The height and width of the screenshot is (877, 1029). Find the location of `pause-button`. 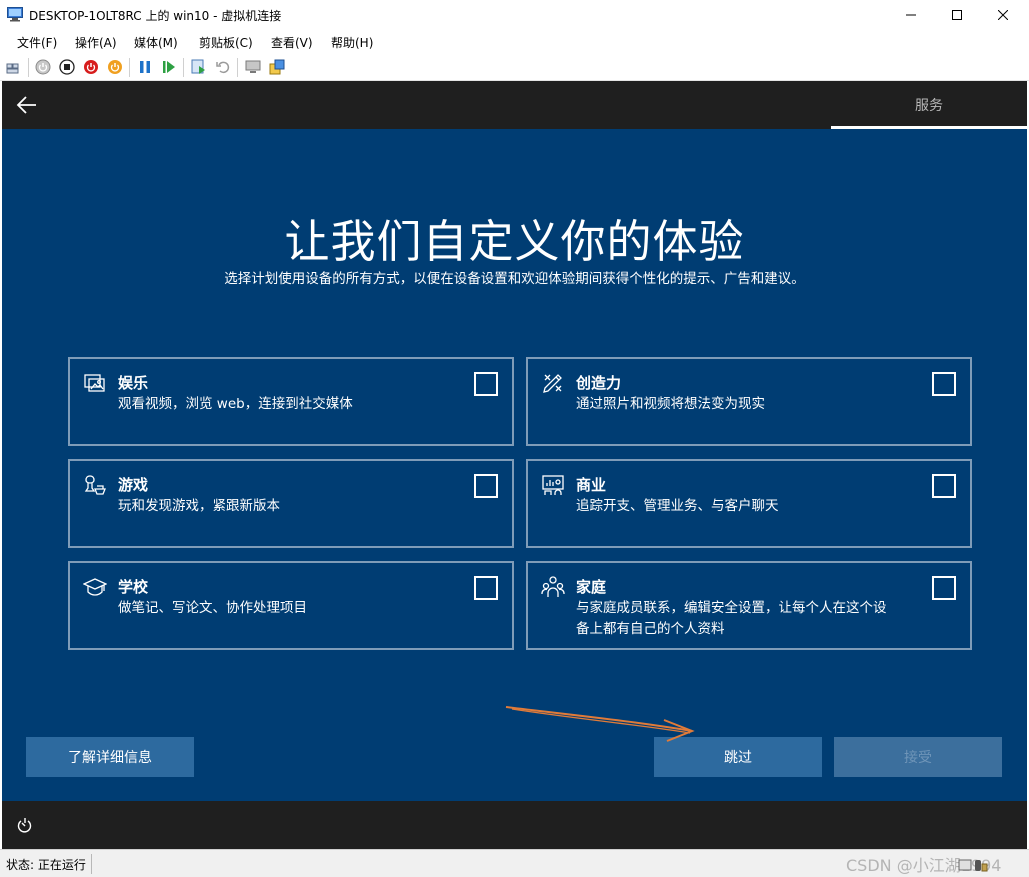

pause-button is located at coordinates (145, 67).